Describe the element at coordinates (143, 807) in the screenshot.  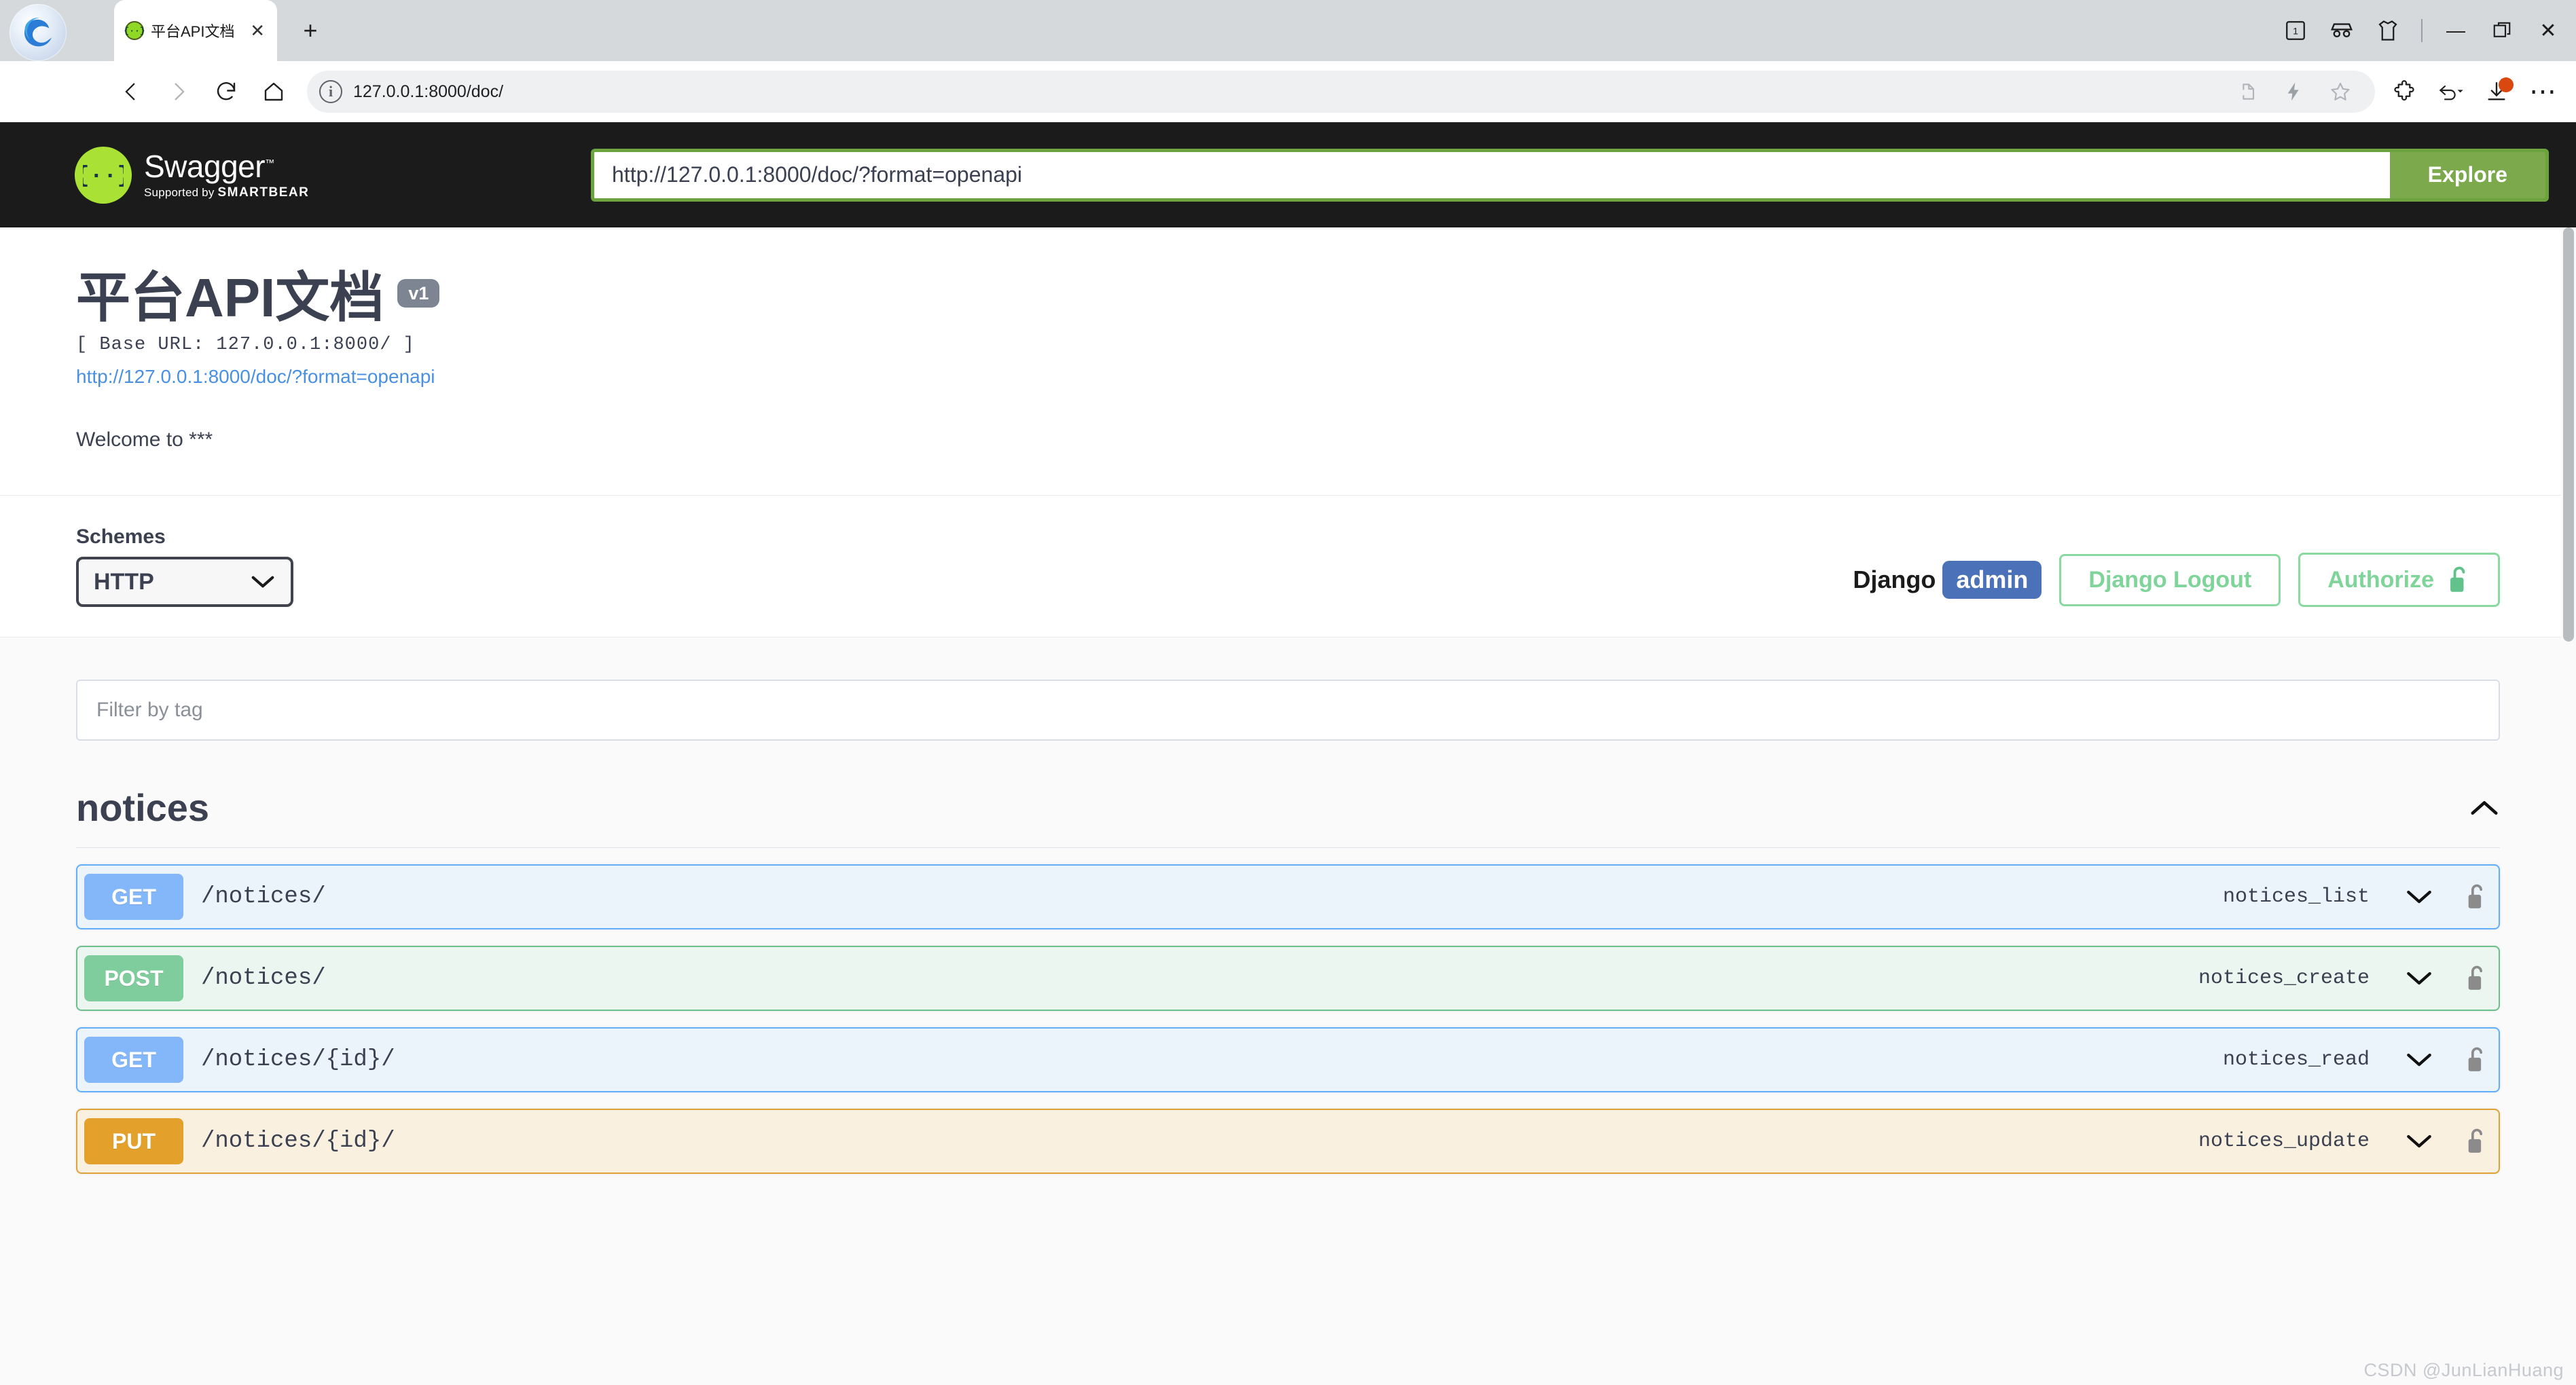
I see `tag-name: notices` at that location.